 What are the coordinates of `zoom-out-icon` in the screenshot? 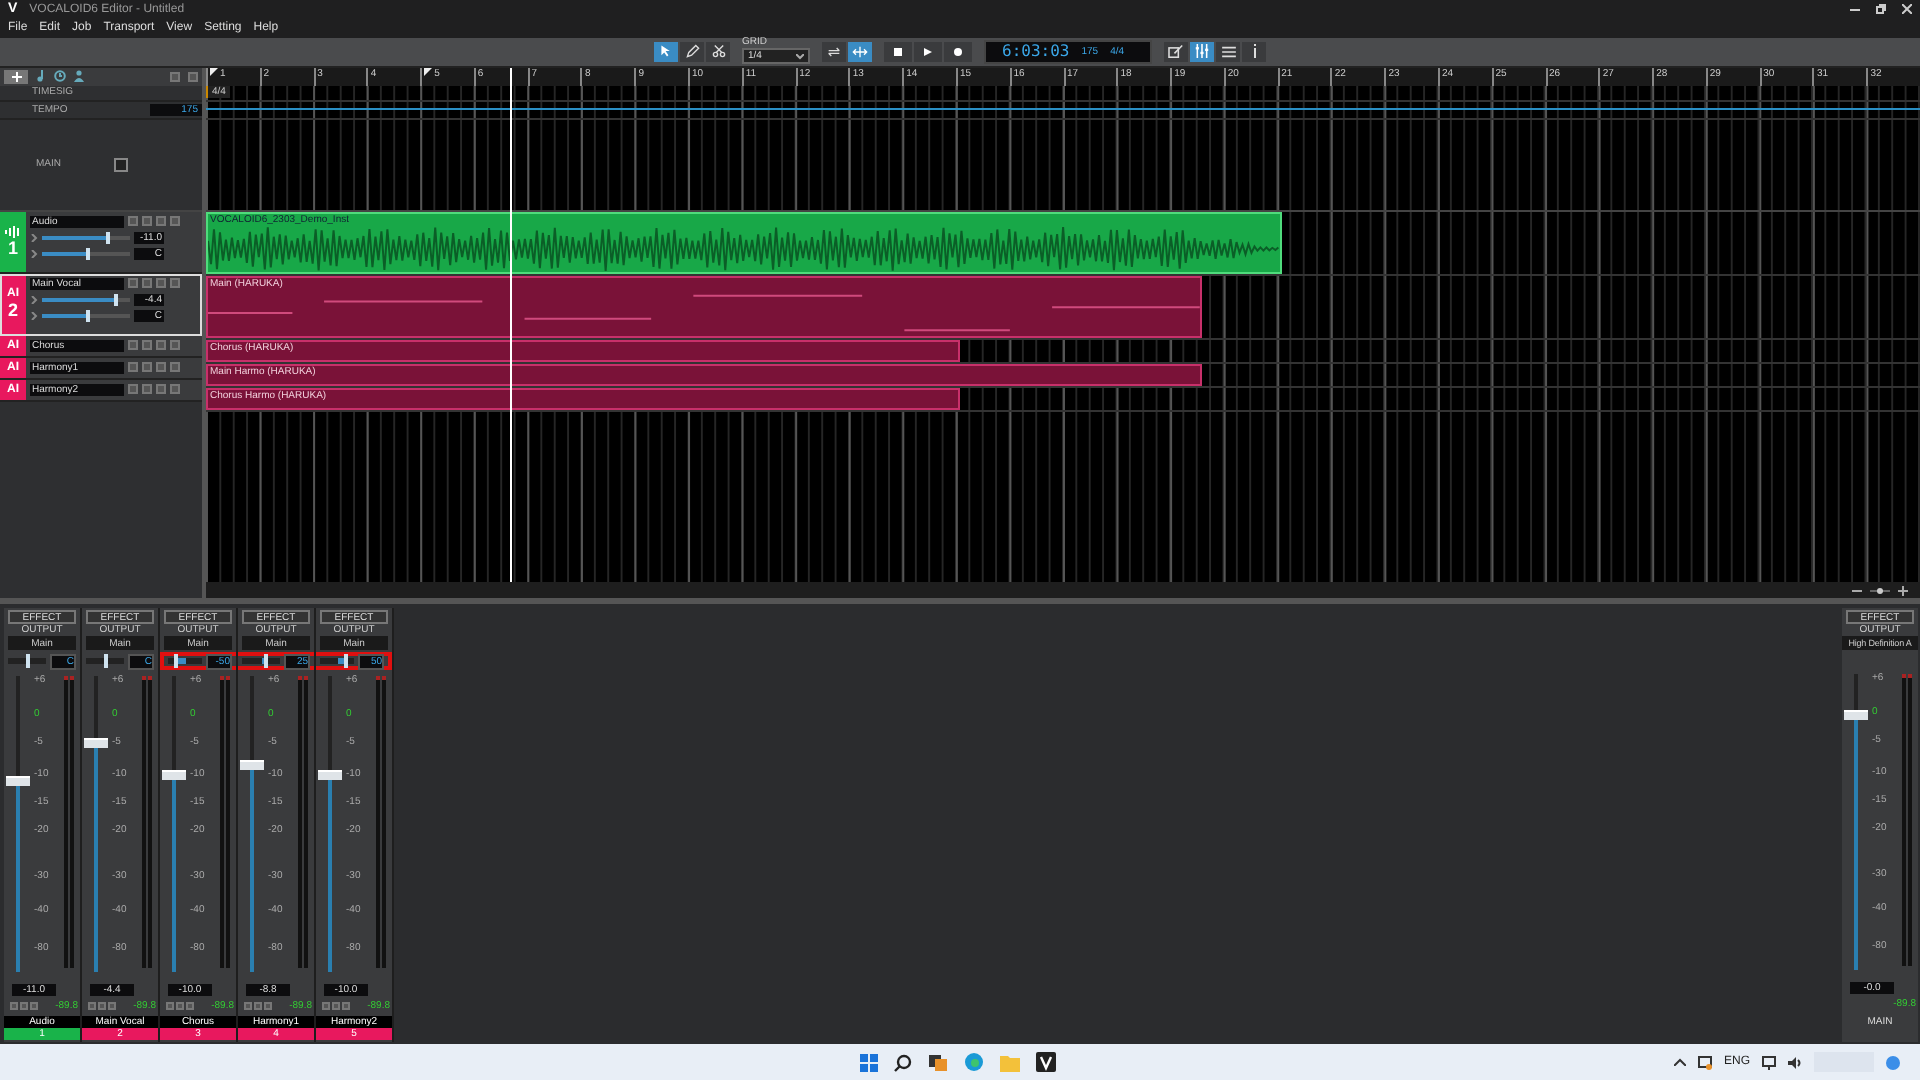 It's located at (1857, 590).